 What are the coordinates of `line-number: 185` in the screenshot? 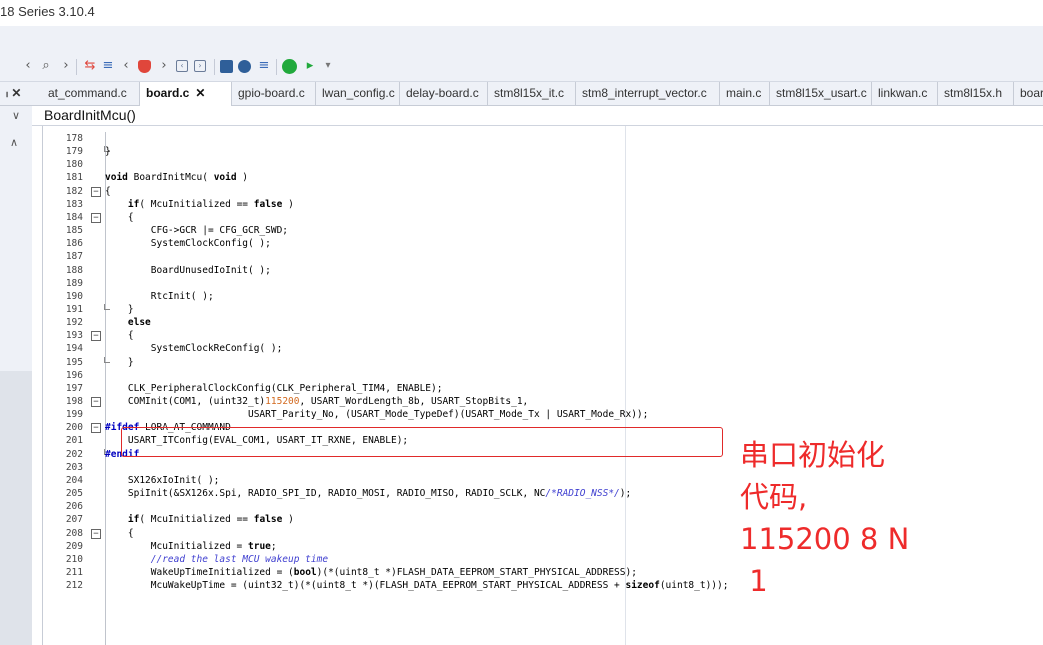 It's located at (74, 231).